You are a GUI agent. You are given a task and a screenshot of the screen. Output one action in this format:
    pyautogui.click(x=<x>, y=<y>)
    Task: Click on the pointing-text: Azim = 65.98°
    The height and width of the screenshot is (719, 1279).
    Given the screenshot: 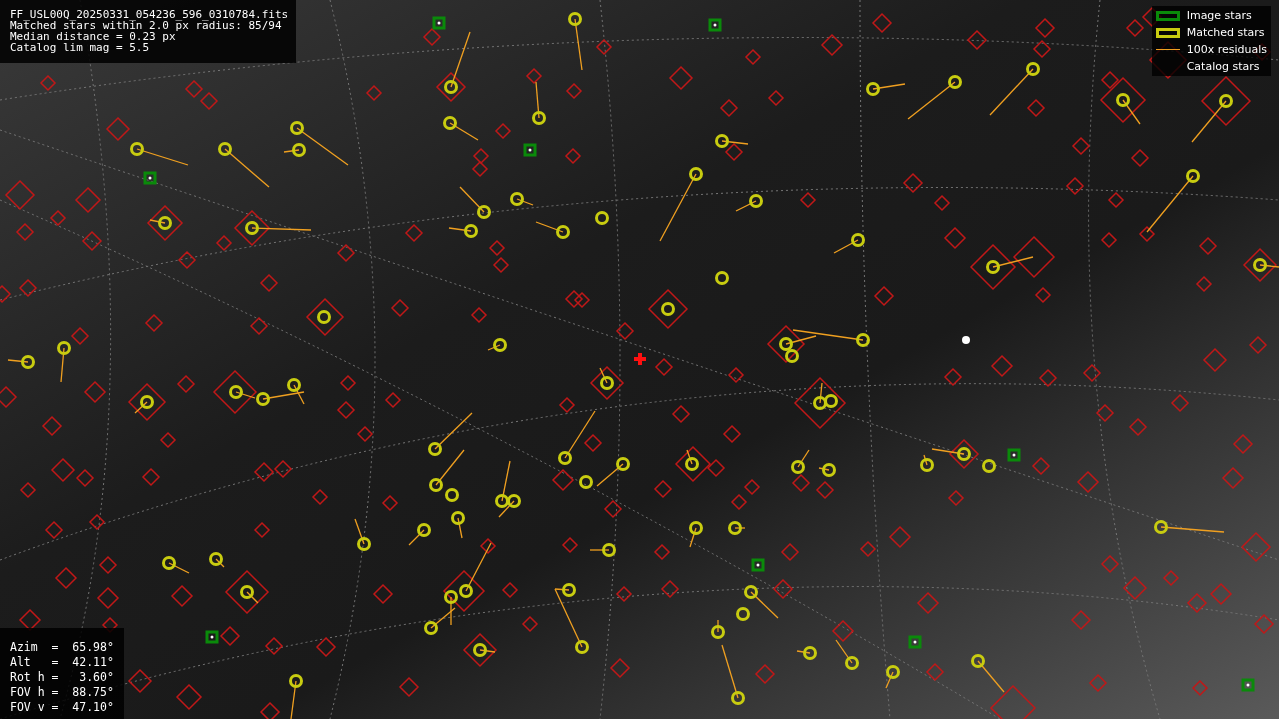 What is the action you would take?
    pyautogui.click(x=62, y=647)
    